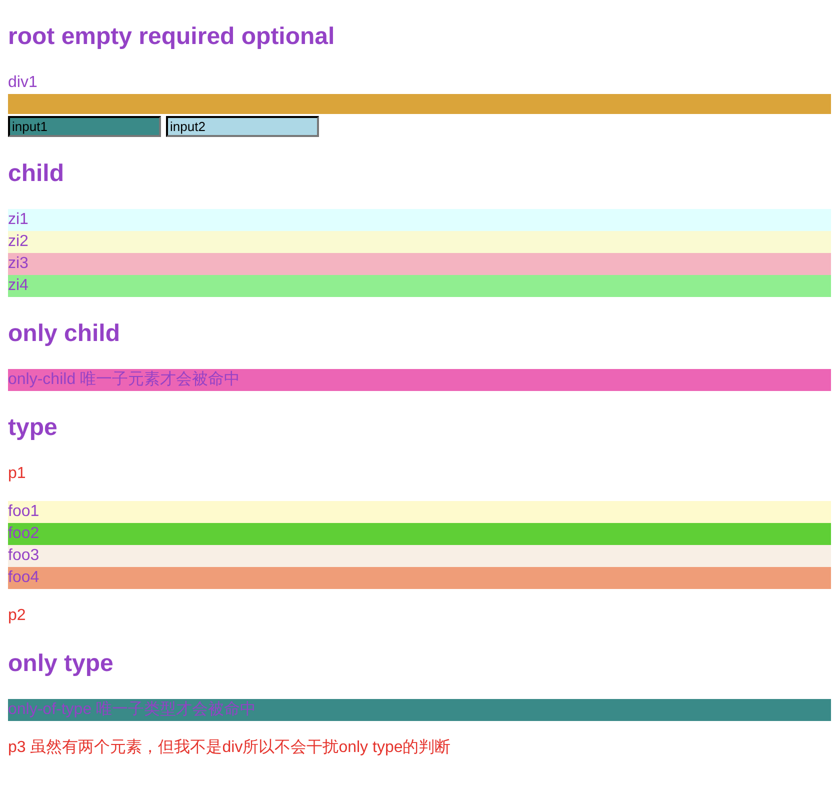 The height and width of the screenshot is (788, 839). What do you see at coordinates (419, 242) in the screenshot?
I see `shaded-row: zi2` at bounding box center [419, 242].